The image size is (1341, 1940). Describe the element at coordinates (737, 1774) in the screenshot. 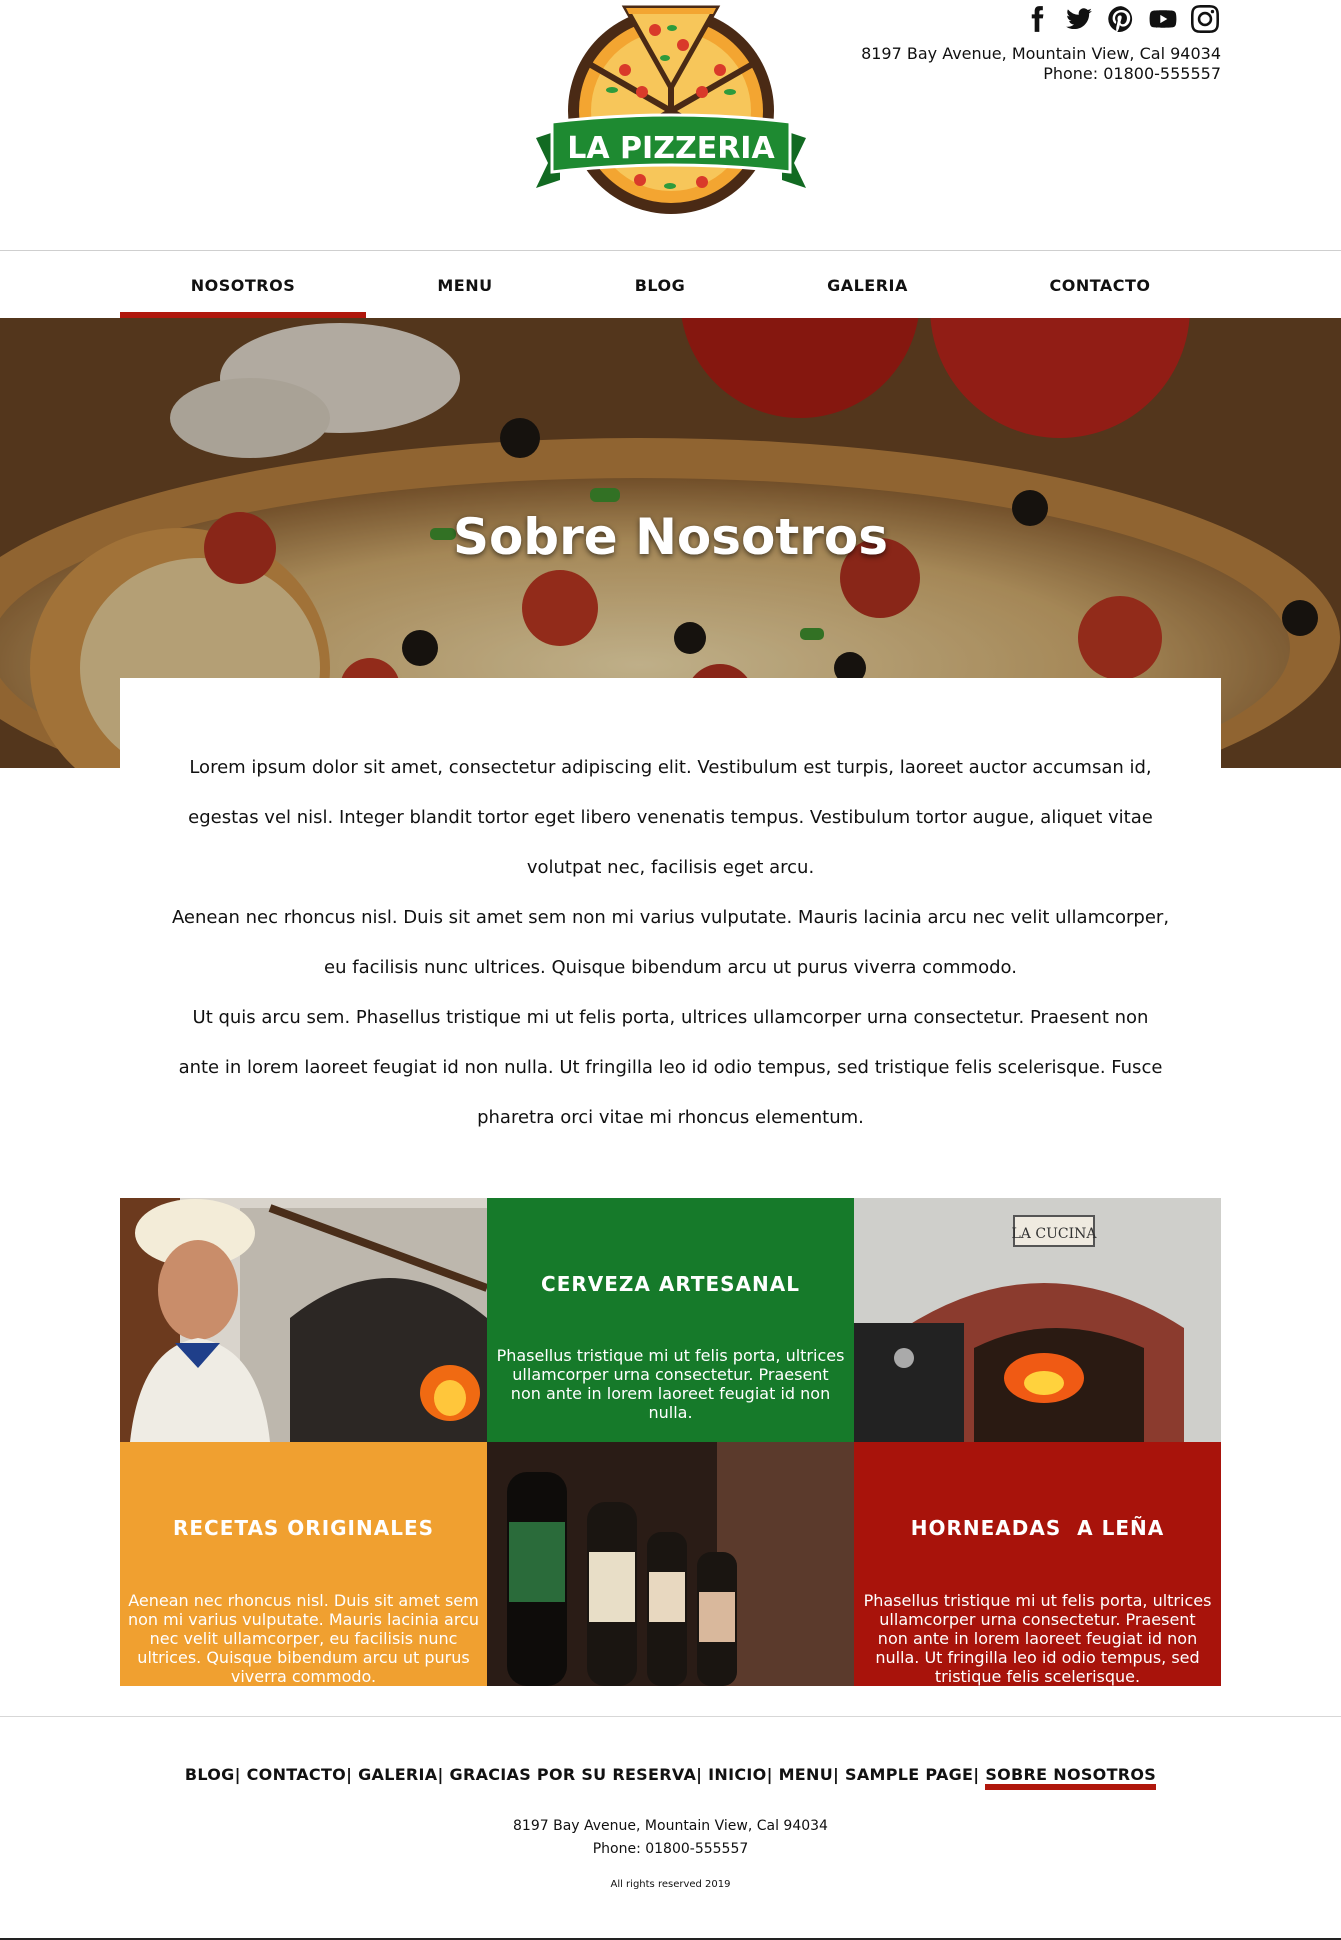

I see `footer-link-inicio: INICIO` at that location.